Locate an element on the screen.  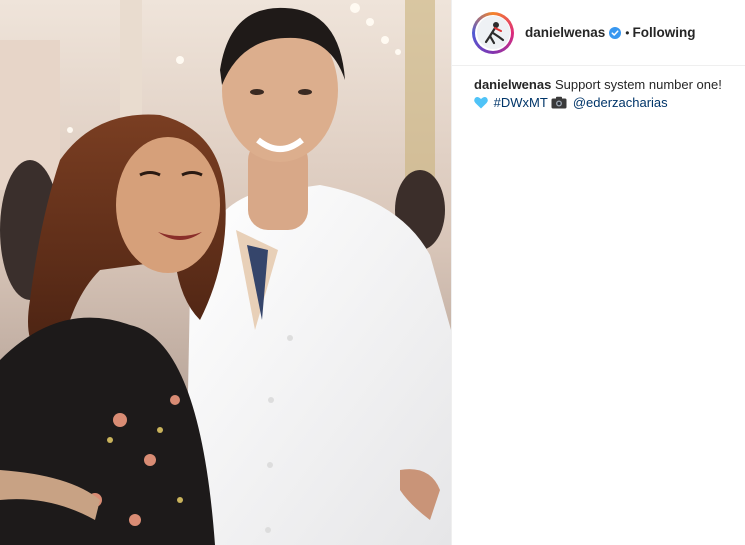
camera-icon is located at coordinates (559, 102).